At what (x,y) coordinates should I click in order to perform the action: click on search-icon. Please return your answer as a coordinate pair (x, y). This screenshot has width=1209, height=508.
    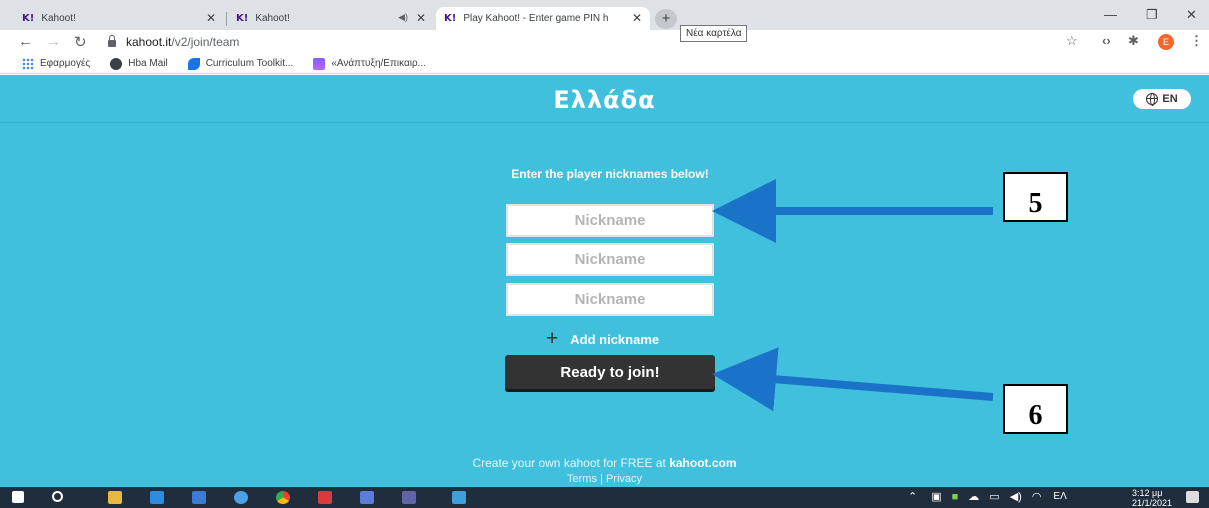
    Looking at the image, I should click on (57, 496).